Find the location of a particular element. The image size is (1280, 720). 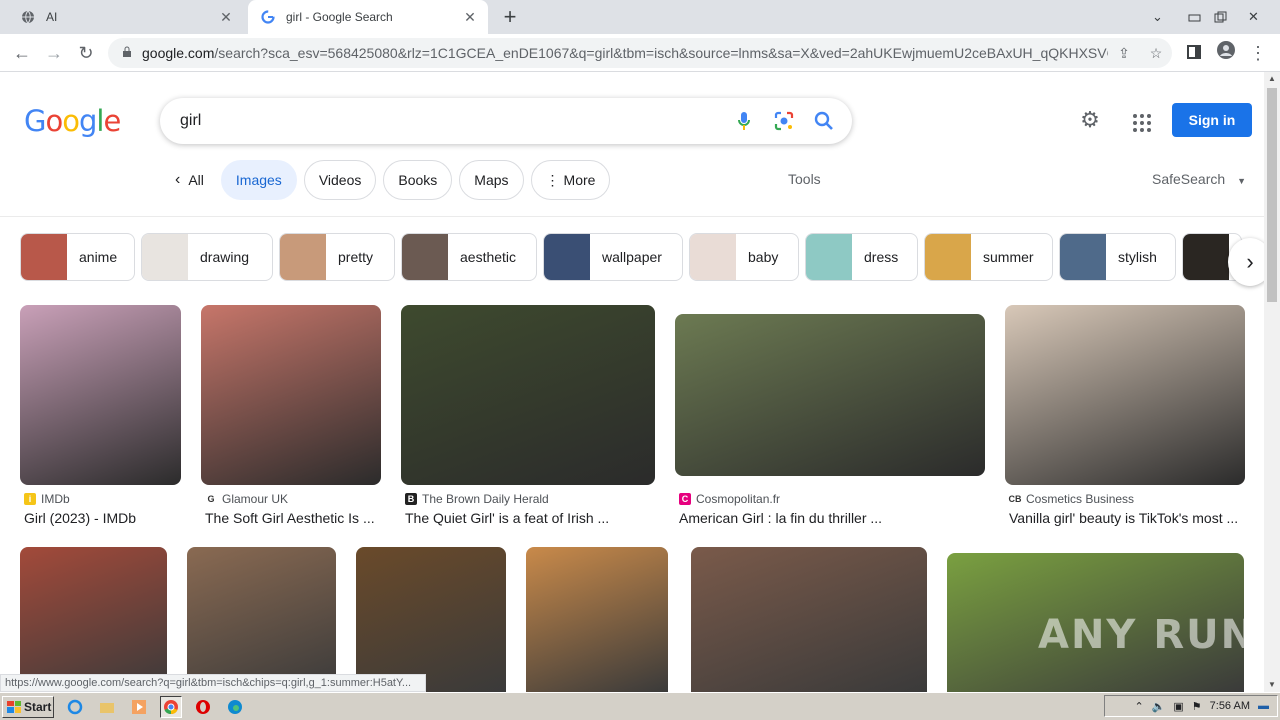

chip-wallpaper: wallpaper is located at coordinates (613, 257).